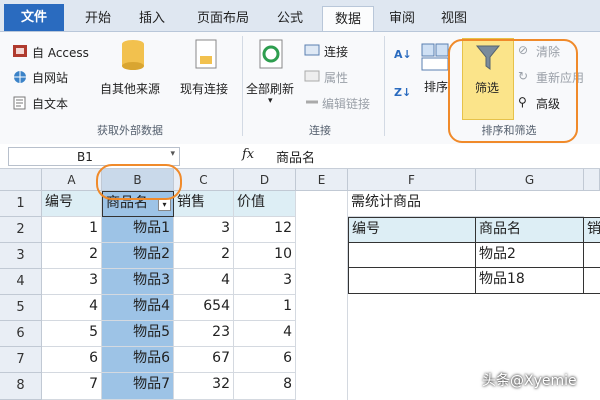 The width and height of the screenshot is (600, 400). What do you see at coordinates (138, 334) in the screenshot?
I see `table-cell: 物品5` at bounding box center [138, 334].